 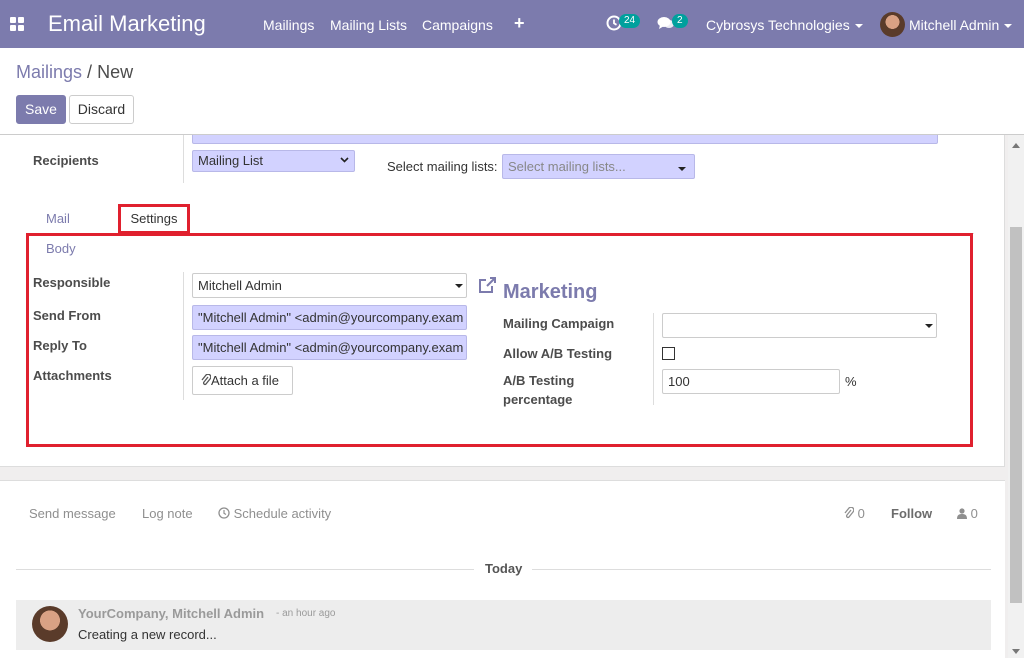 What do you see at coordinates (565, 139) in the screenshot?
I see `subject-field` at bounding box center [565, 139].